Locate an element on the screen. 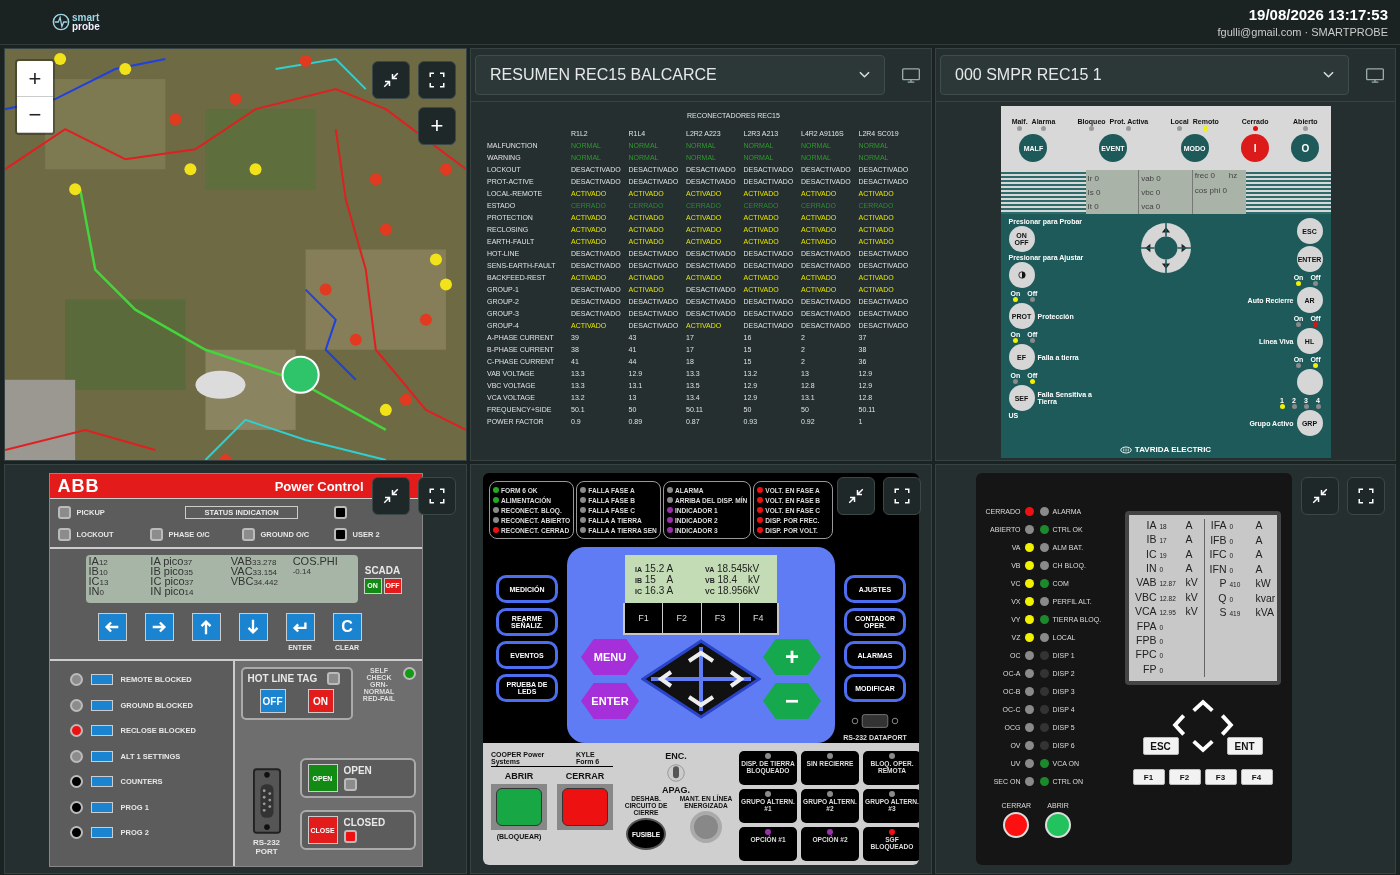 The height and width of the screenshot is (875, 1400). lcd-reading: IN0 is located at coordinates (96, 592).